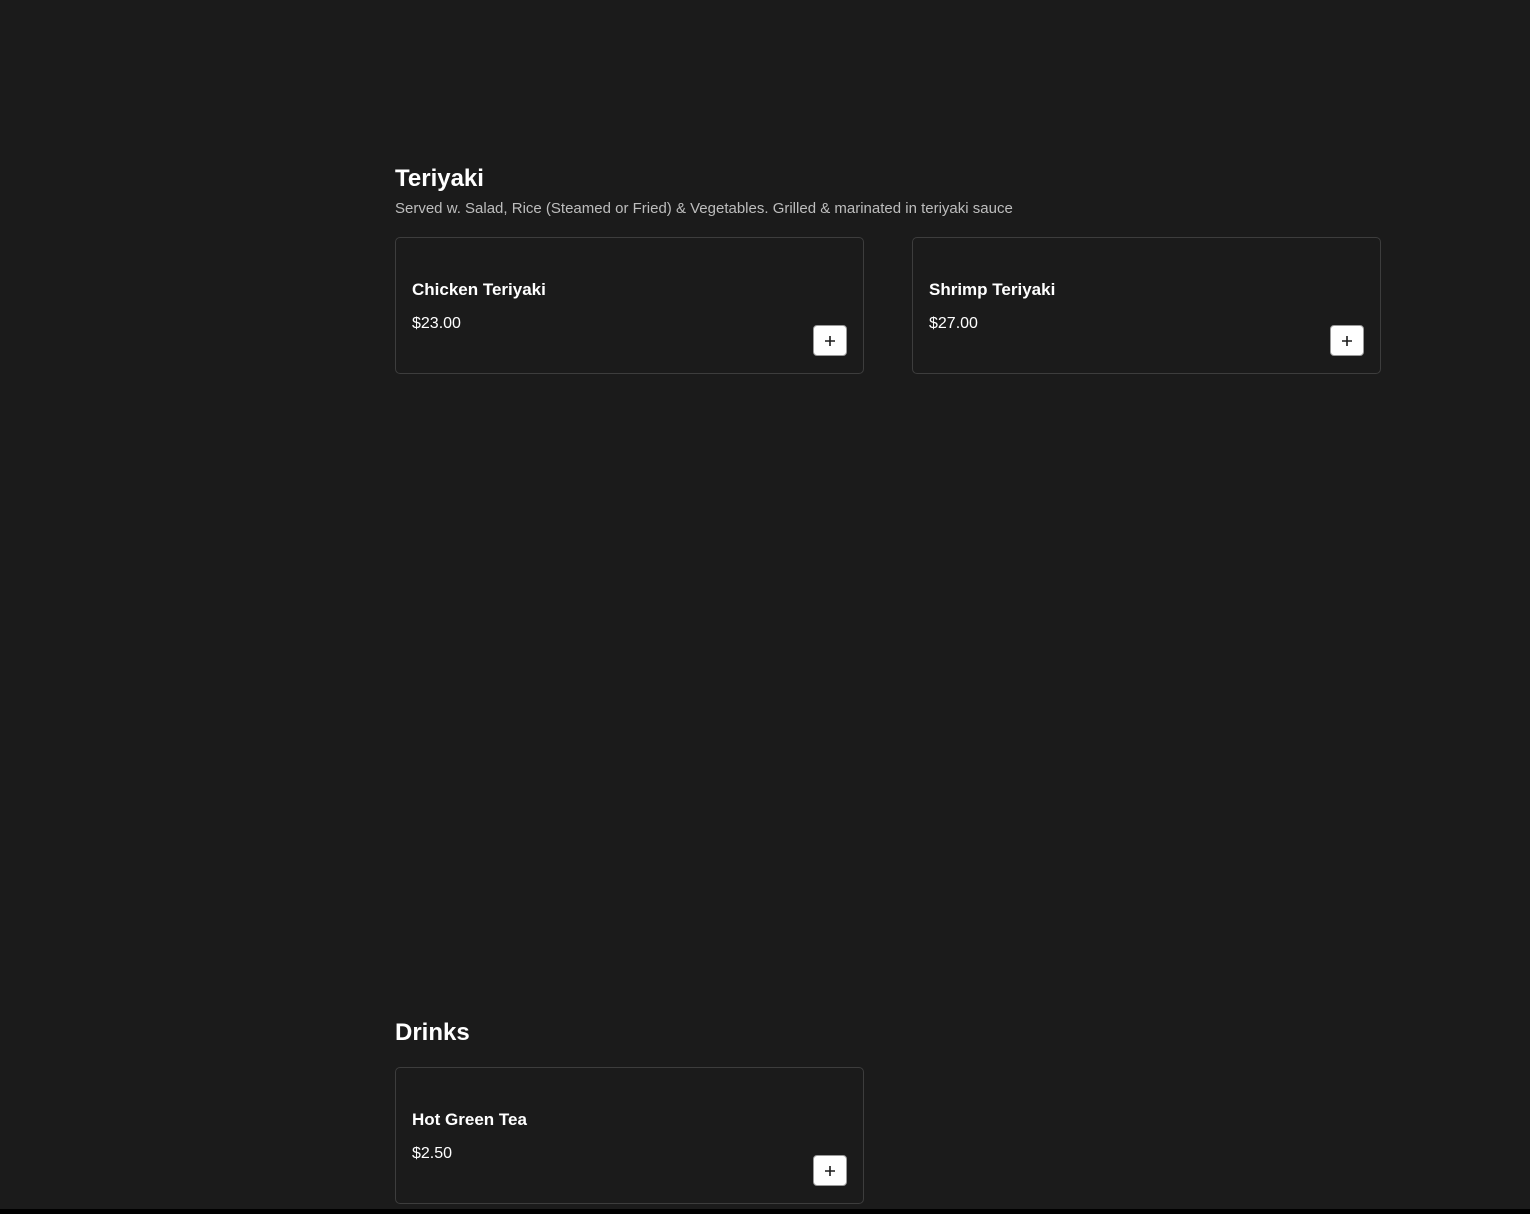 The width and height of the screenshot is (1530, 1214). I want to click on menu-item-card: Shrimp Teriyaki $27.00, so click(1146, 305).